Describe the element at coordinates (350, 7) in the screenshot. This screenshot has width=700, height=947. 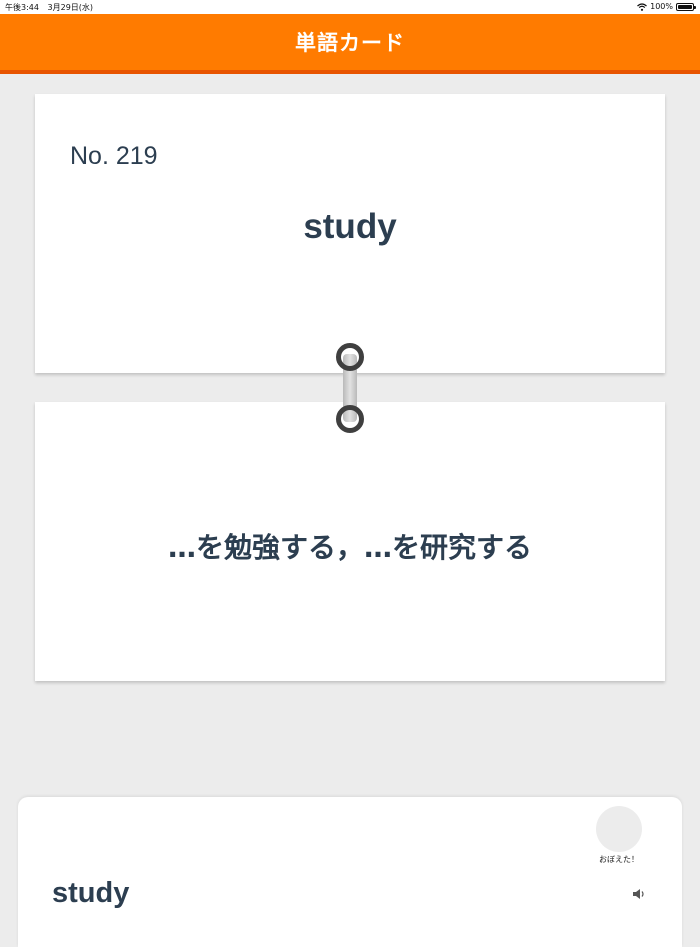
I see `status-bar: 午後3:44 3月29日(水) 100%` at that location.